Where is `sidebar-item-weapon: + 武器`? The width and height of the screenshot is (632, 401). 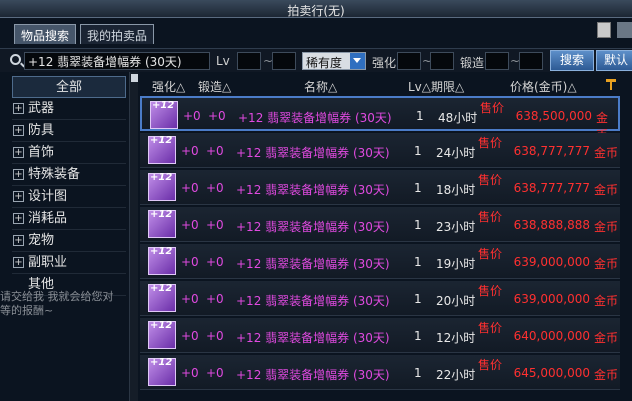 sidebar-item-weapon: + 武器 is located at coordinates (69, 109).